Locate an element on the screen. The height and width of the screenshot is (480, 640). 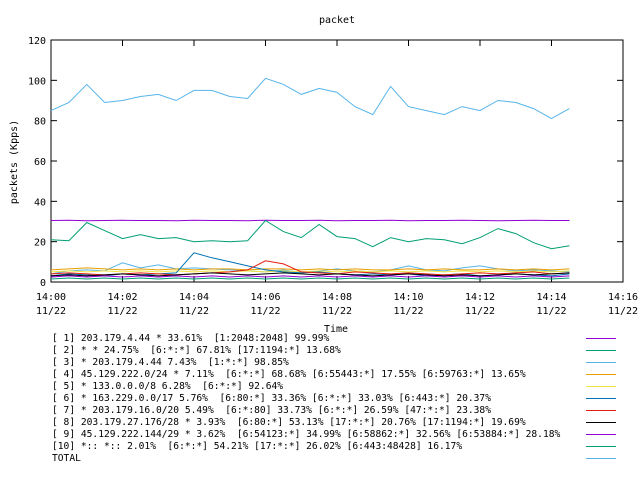
x-tick-time-label: 14:12 is located at coordinates (480, 297).